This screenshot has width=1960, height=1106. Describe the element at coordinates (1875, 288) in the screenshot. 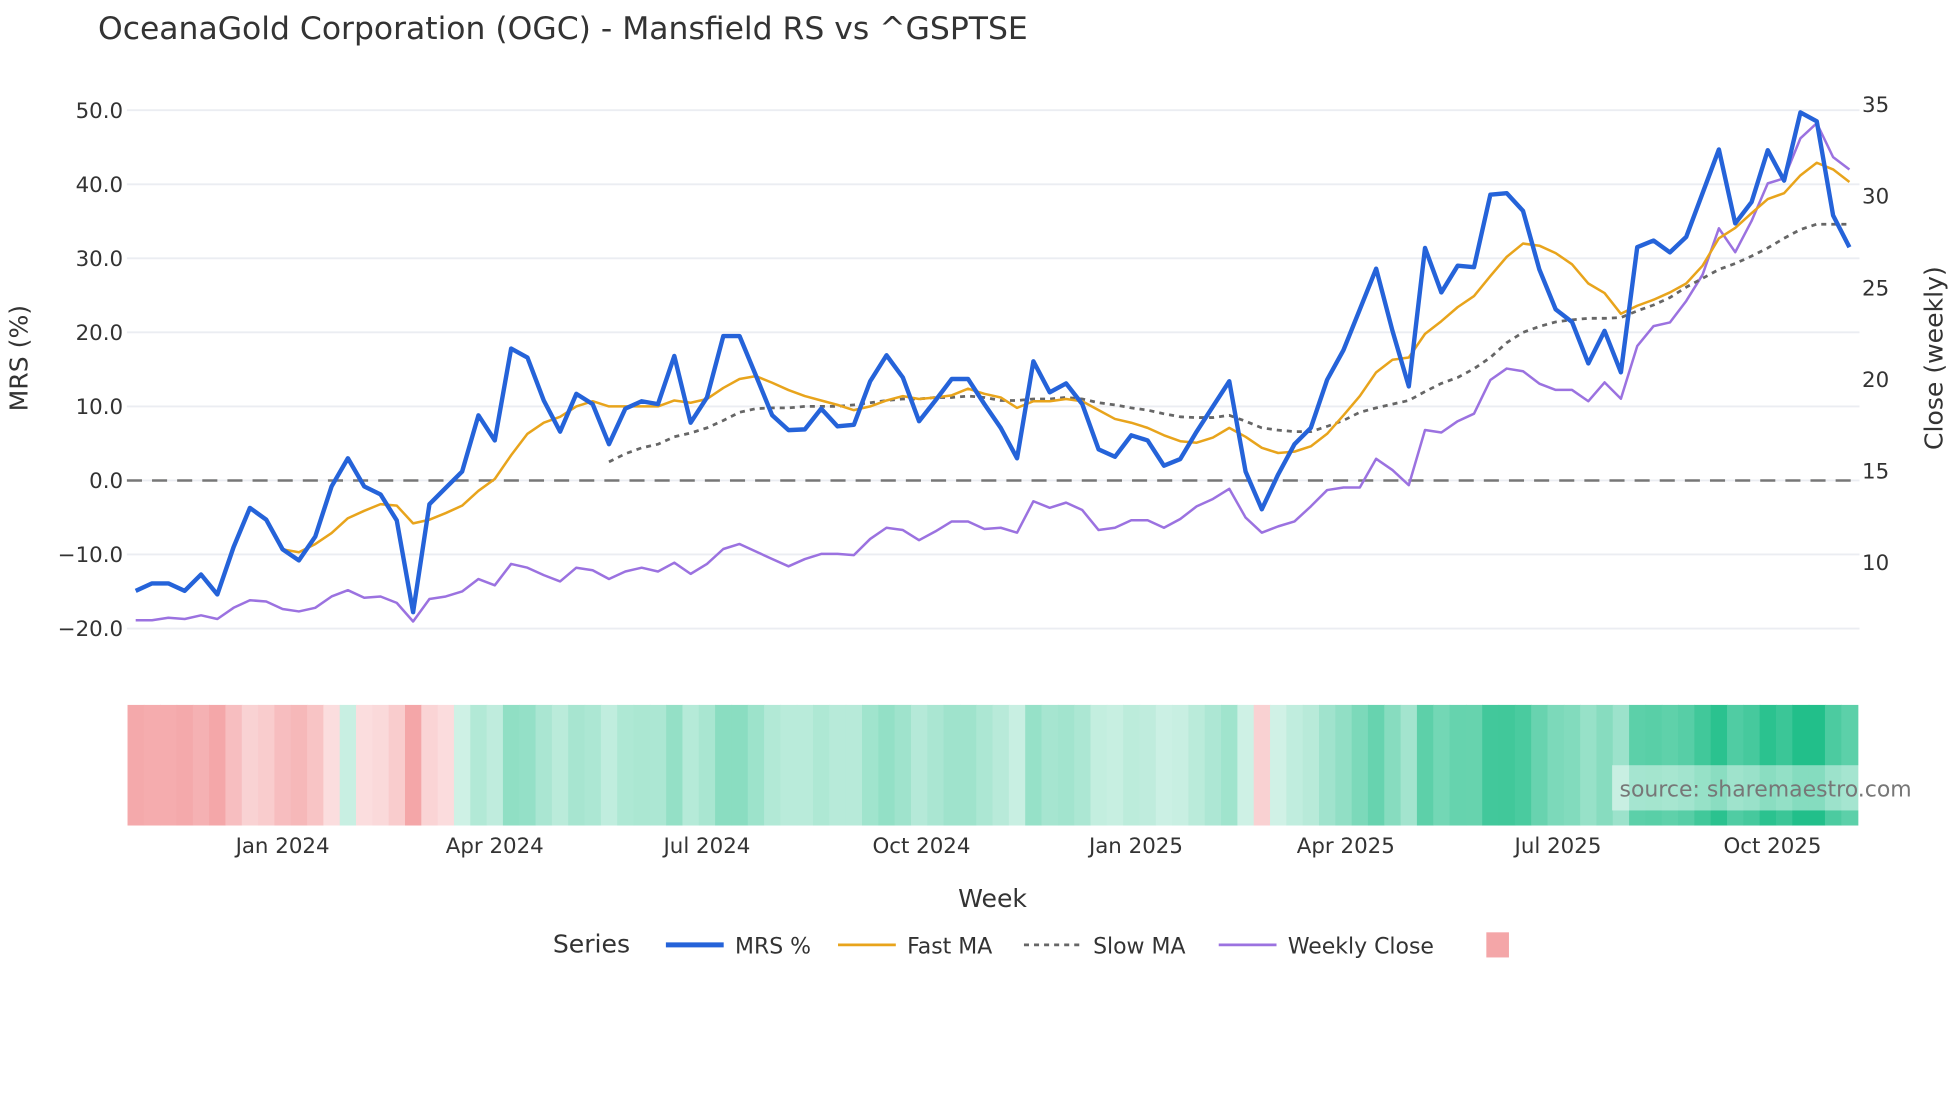

I see `y2-tick-label: 25` at that location.